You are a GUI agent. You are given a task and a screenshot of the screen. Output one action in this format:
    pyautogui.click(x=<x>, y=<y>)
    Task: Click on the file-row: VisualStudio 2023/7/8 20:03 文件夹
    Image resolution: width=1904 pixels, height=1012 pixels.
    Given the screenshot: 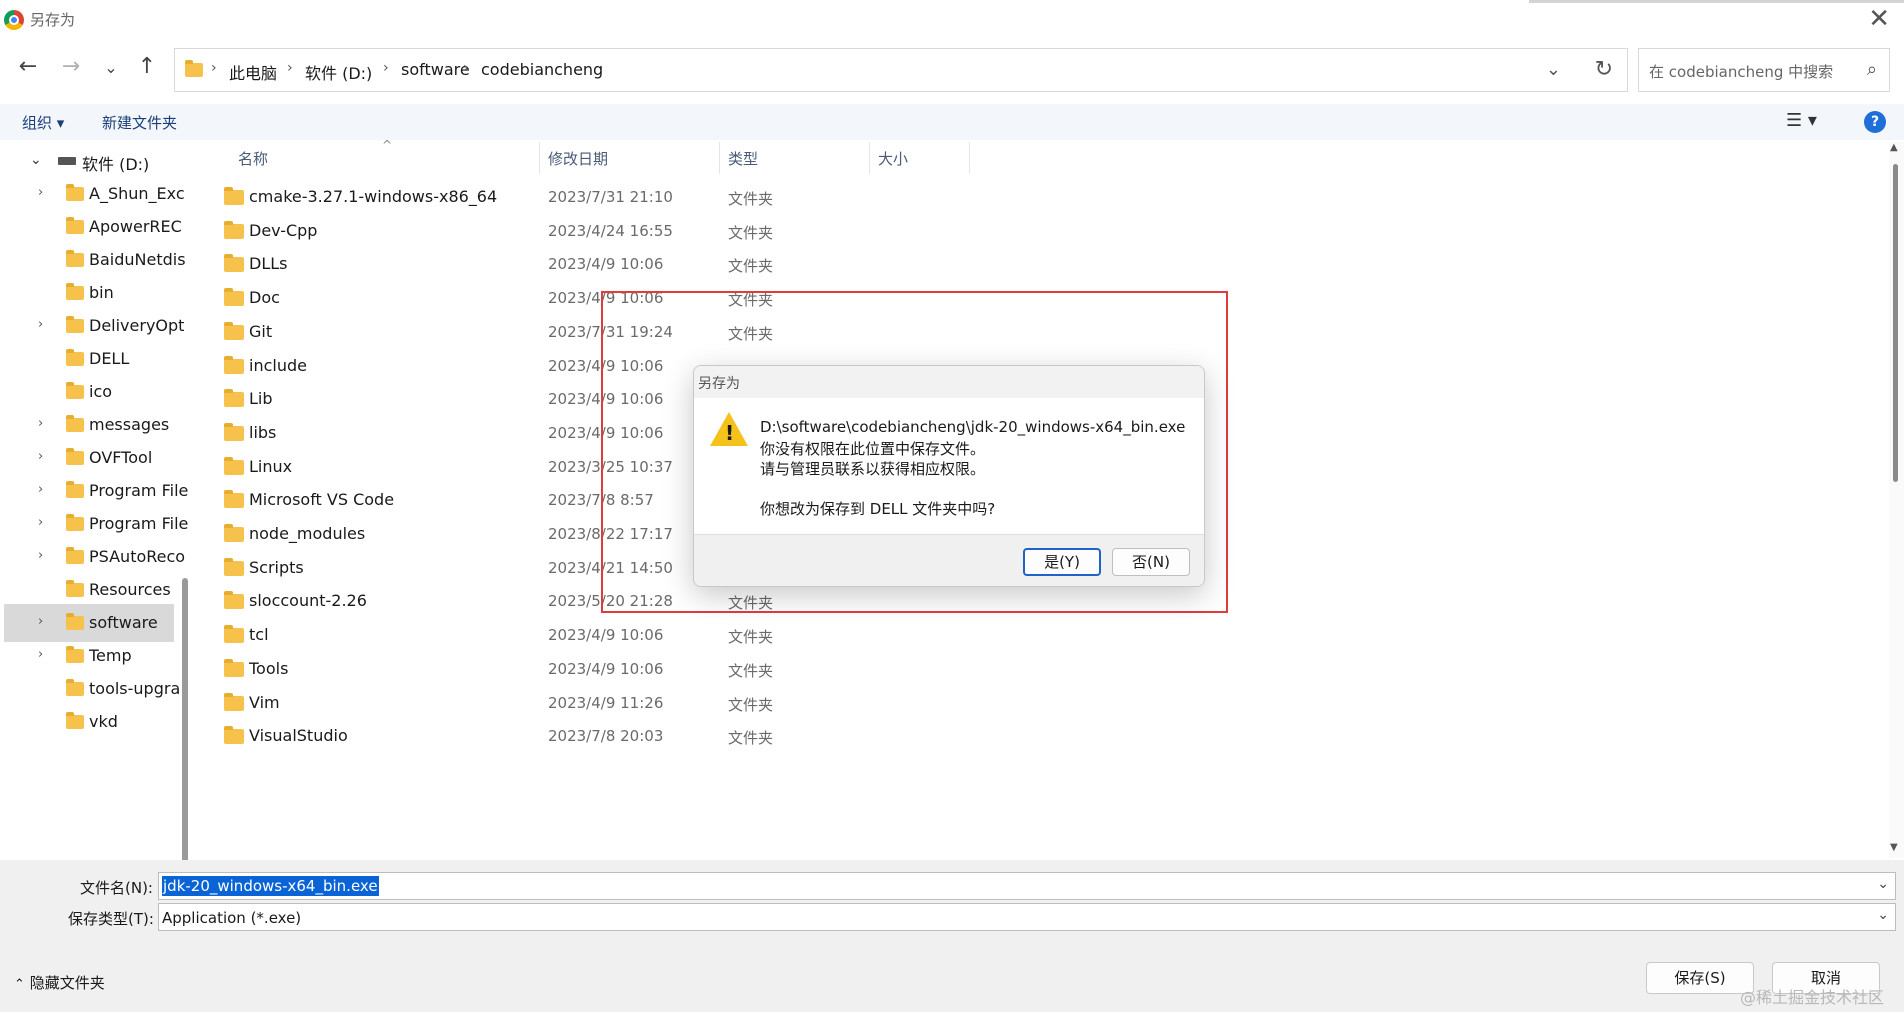 What is the action you would take?
    pyautogui.click(x=1036, y=737)
    